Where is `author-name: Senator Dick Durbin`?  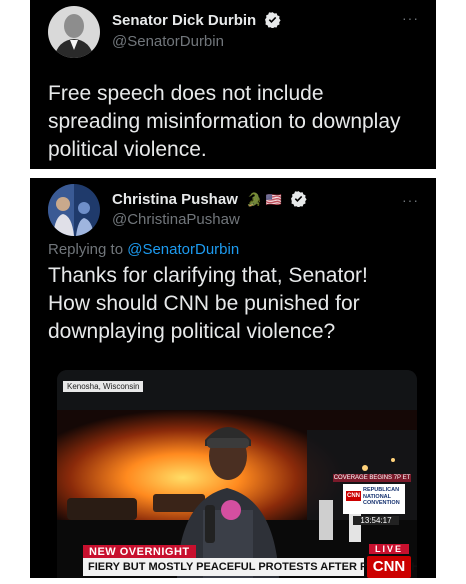 author-name: Senator Dick Durbin is located at coordinates (196, 21).